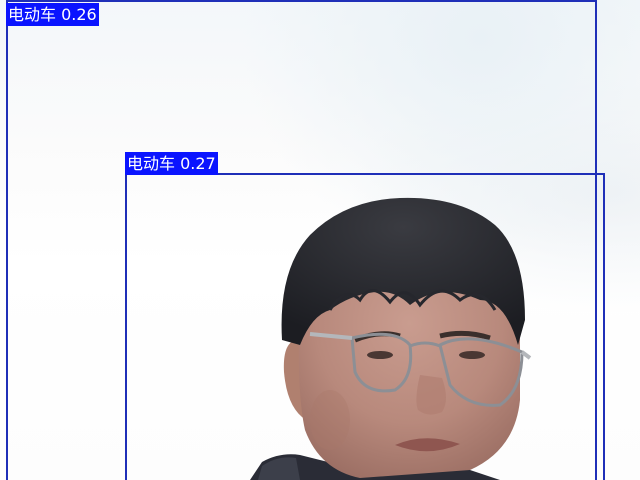  Describe the element at coordinates (52, 14) in the screenshot. I see `detection-label-1: 电动车 0.26` at that location.